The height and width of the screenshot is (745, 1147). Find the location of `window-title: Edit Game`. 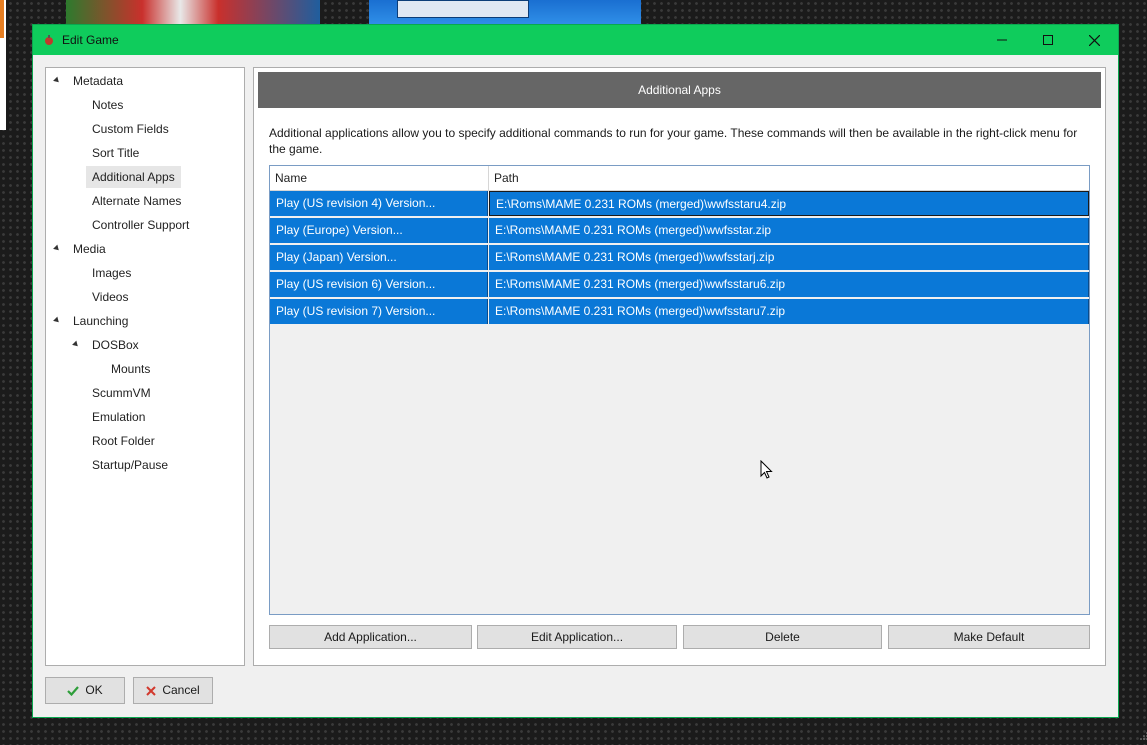

window-title: Edit Game is located at coordinates (90, 40).